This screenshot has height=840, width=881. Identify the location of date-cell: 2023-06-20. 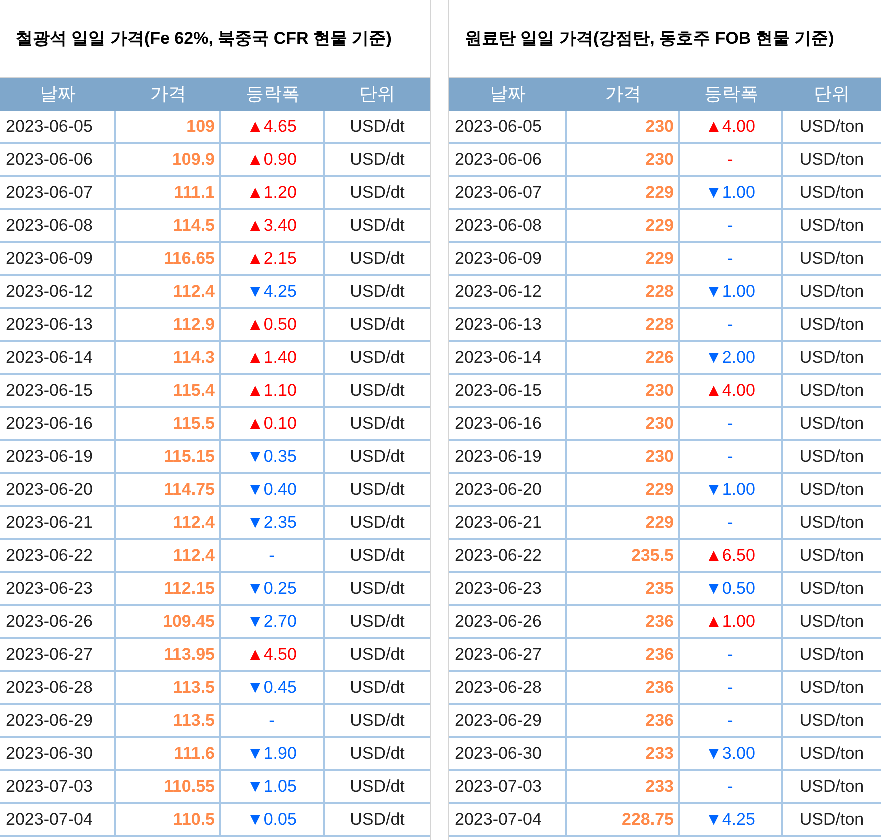
(508, 489).